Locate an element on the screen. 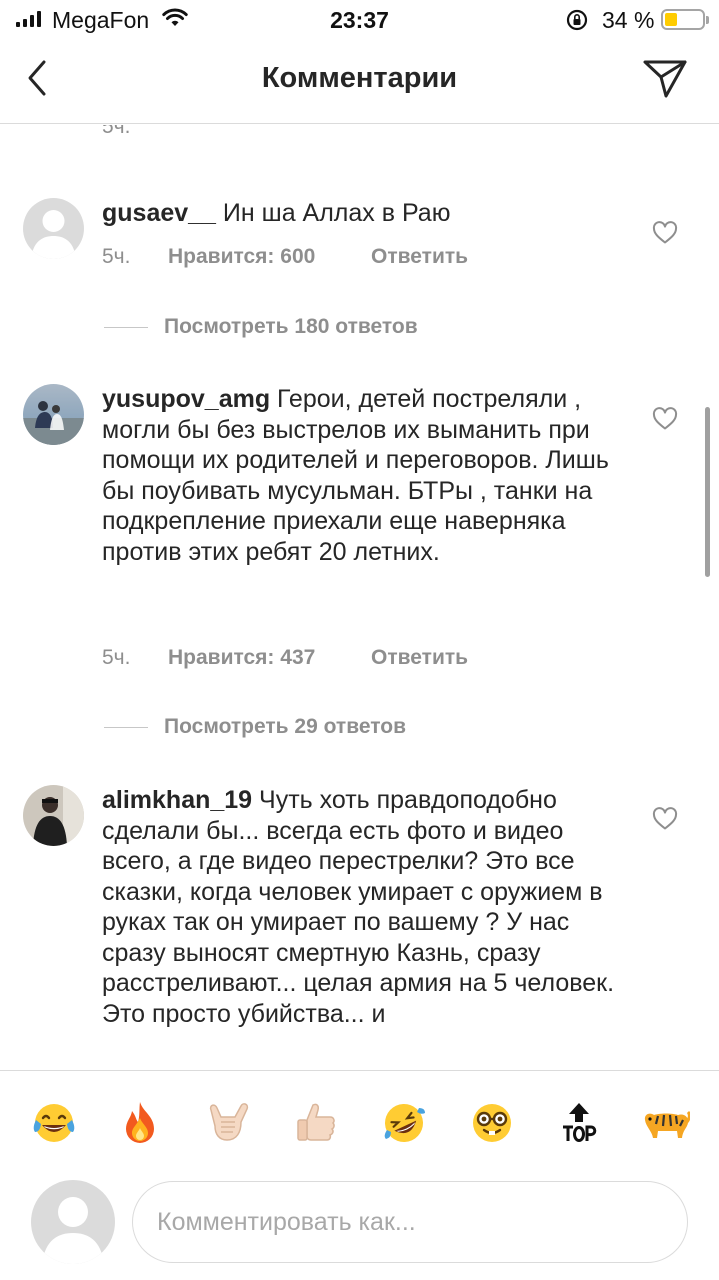  comment-meta: 5ч. Нравится: 600 Ответить is located at coordinates (285, 257).